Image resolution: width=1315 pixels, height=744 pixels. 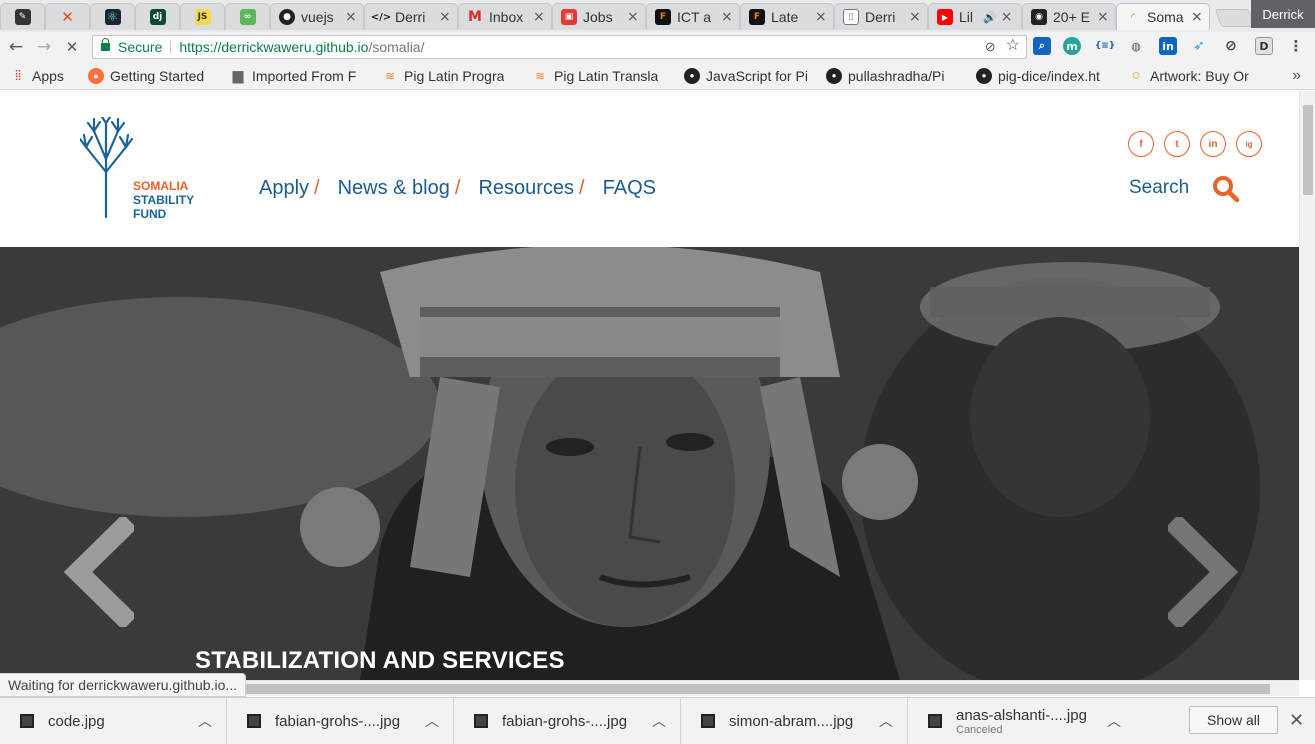 I want to click on tab-2: ✕, so click(x=67, y=16).